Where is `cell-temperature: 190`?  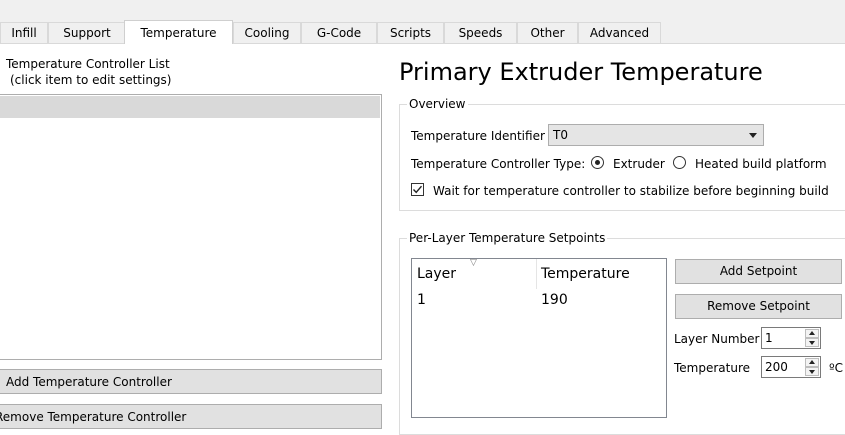
cell-temperature: 190 is located at coordinates (554, 300).